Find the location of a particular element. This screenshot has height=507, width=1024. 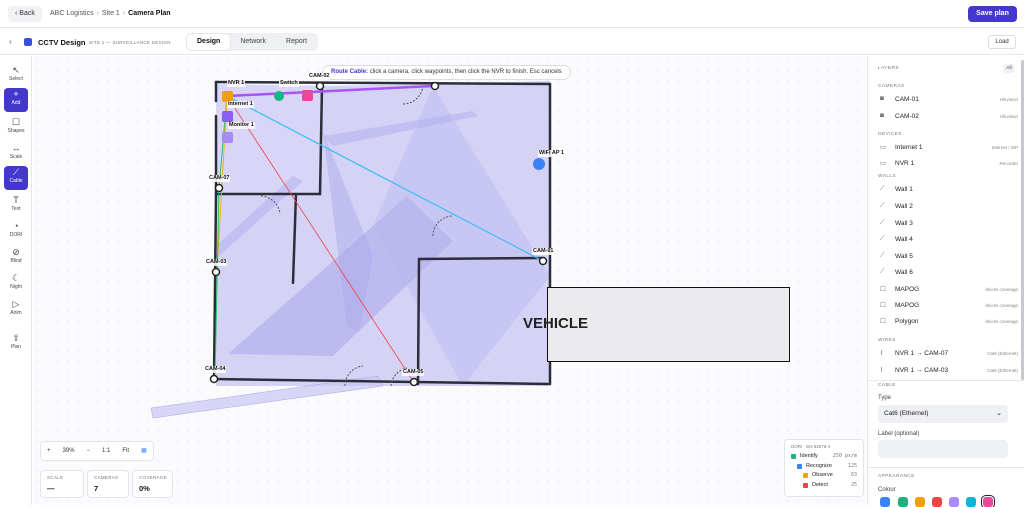

tool-cable: ⟋ Cable is located at coordinates (16, 178).